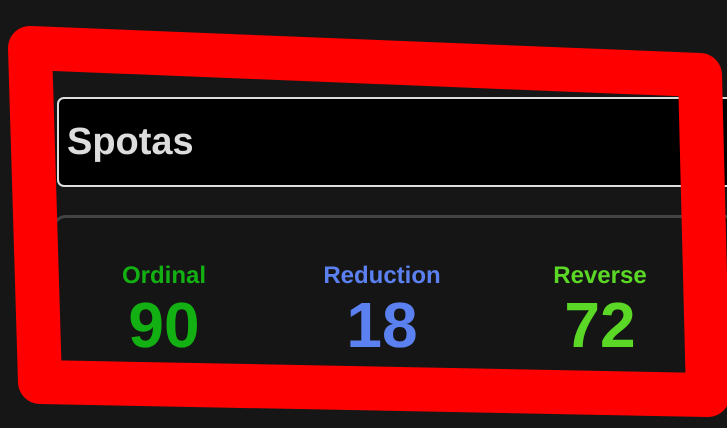  I want to click on cipher-label: Reverse, so click(600, 276).